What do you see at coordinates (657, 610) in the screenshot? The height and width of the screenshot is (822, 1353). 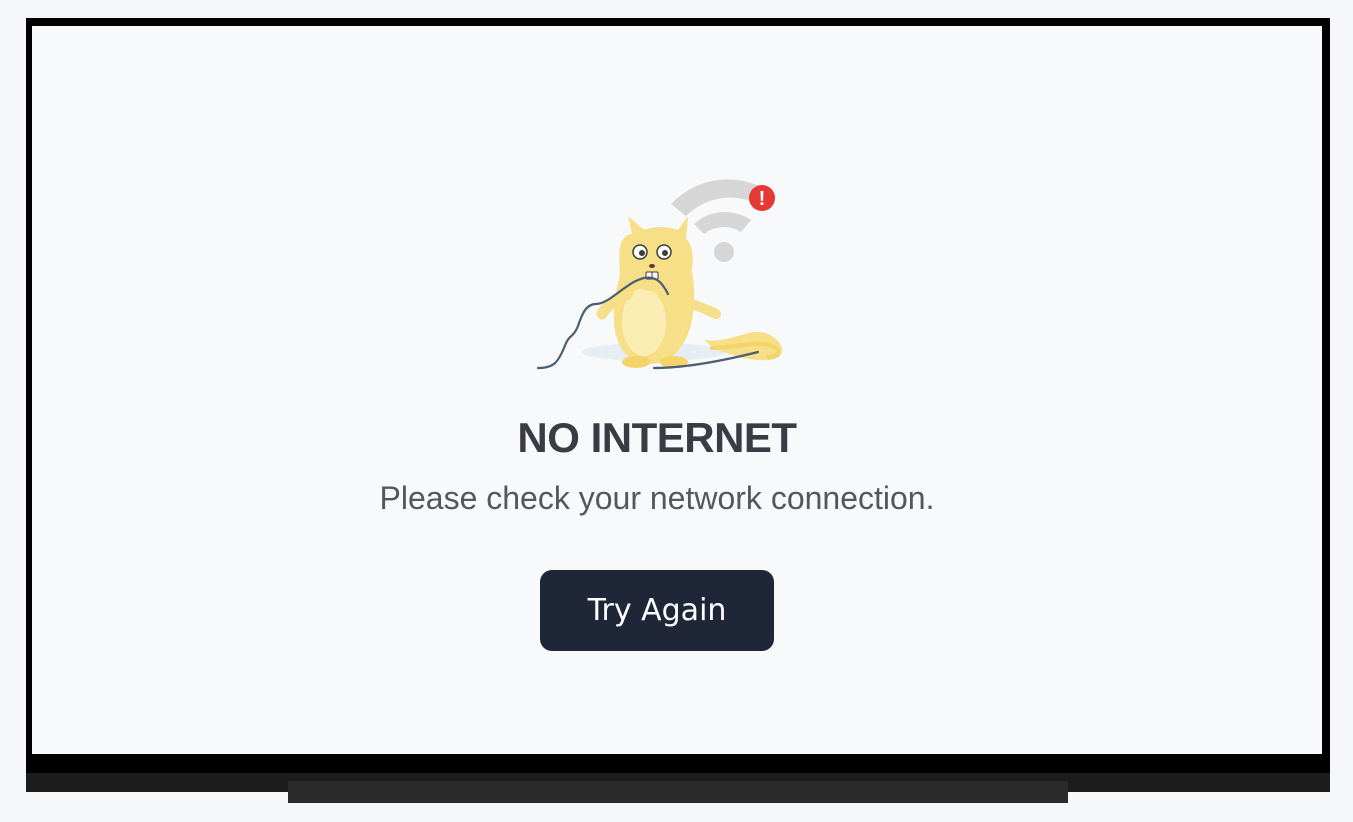 I see `try-again-button: Try Again` at bounding box center [657, 610].